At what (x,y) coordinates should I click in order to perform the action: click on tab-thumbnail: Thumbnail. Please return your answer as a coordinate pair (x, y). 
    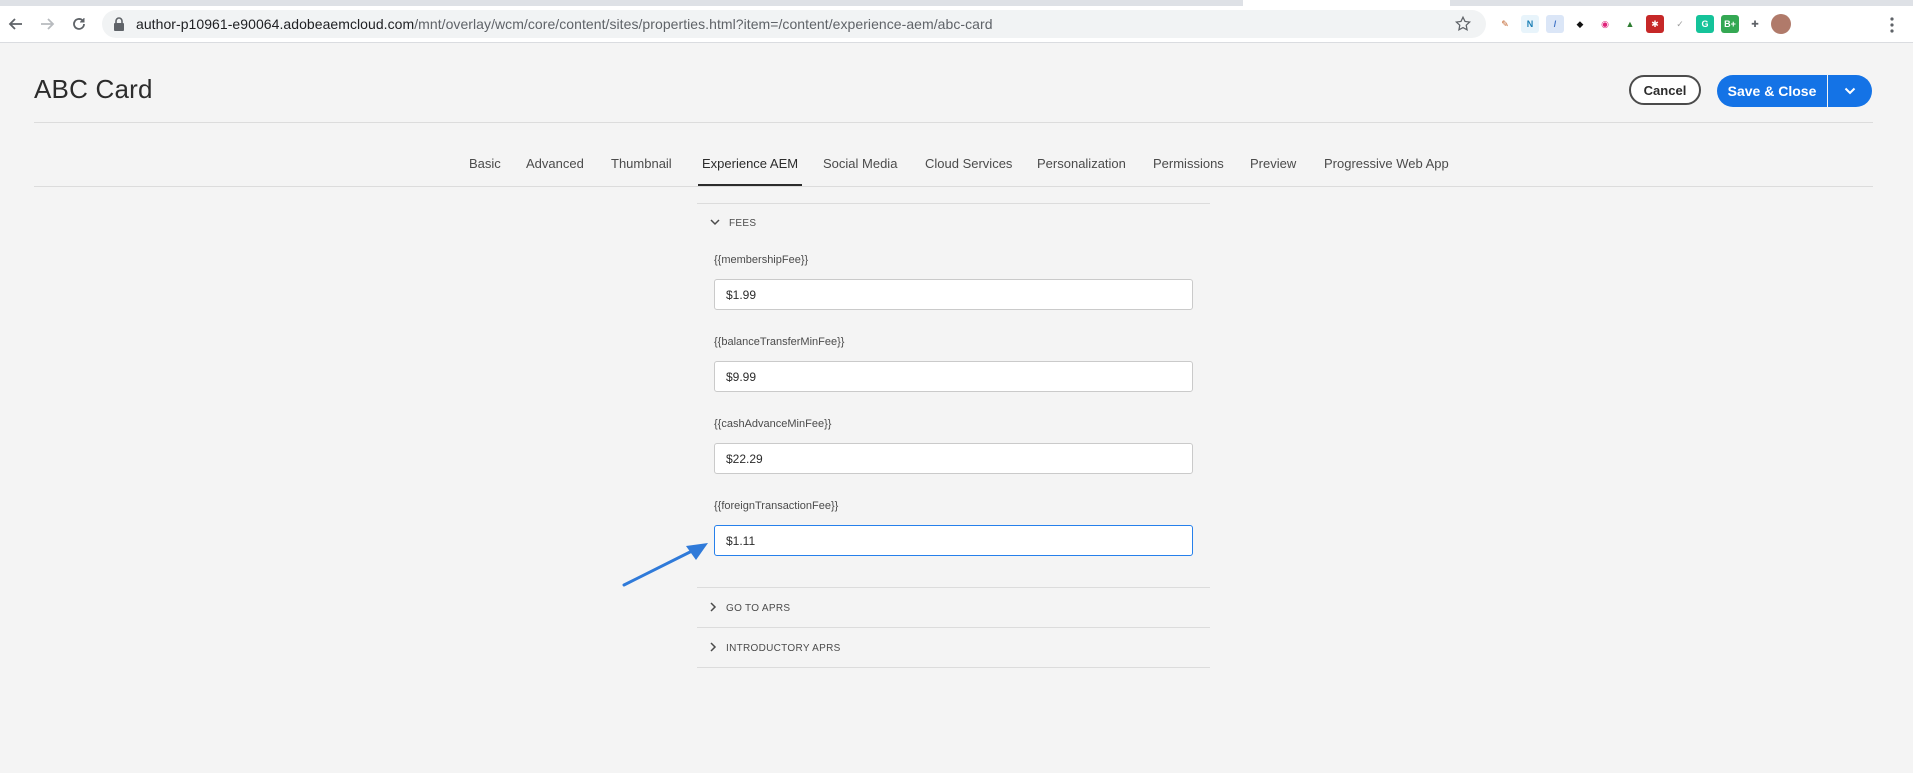
    Looking at the image, I should click on (641, 170).